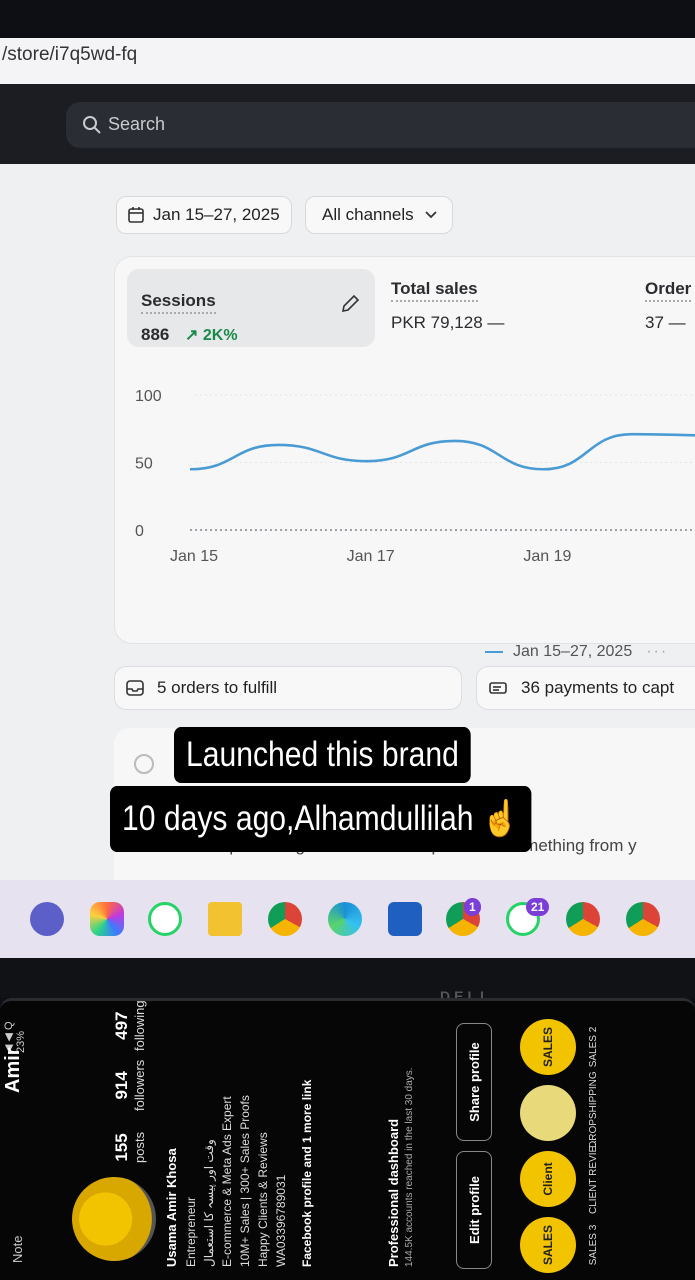 The height and width of the screenshot is (1280, 695). What do you see at coordinates (593, 1245) in the screenshot?
I see `highlight-label: SALES 3` at bounding box center [593, 1245].